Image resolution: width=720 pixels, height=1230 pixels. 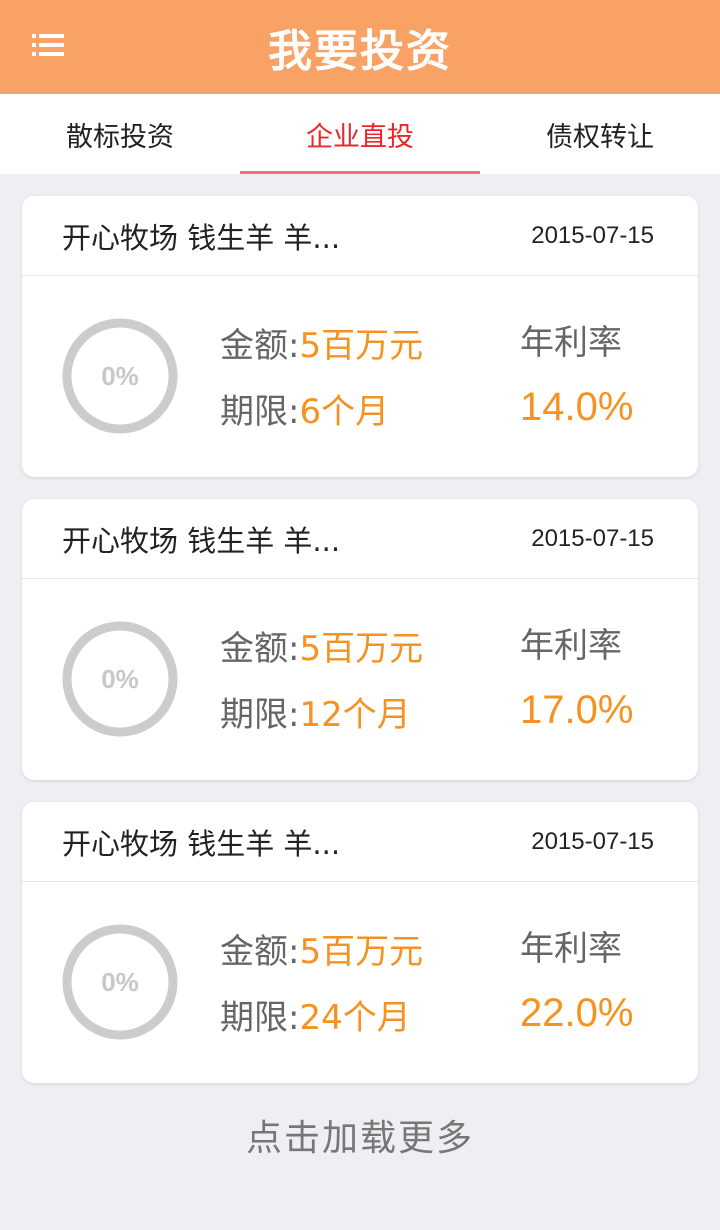 I want to click on rate-value: 17.0%, so click(x=577, y=710).